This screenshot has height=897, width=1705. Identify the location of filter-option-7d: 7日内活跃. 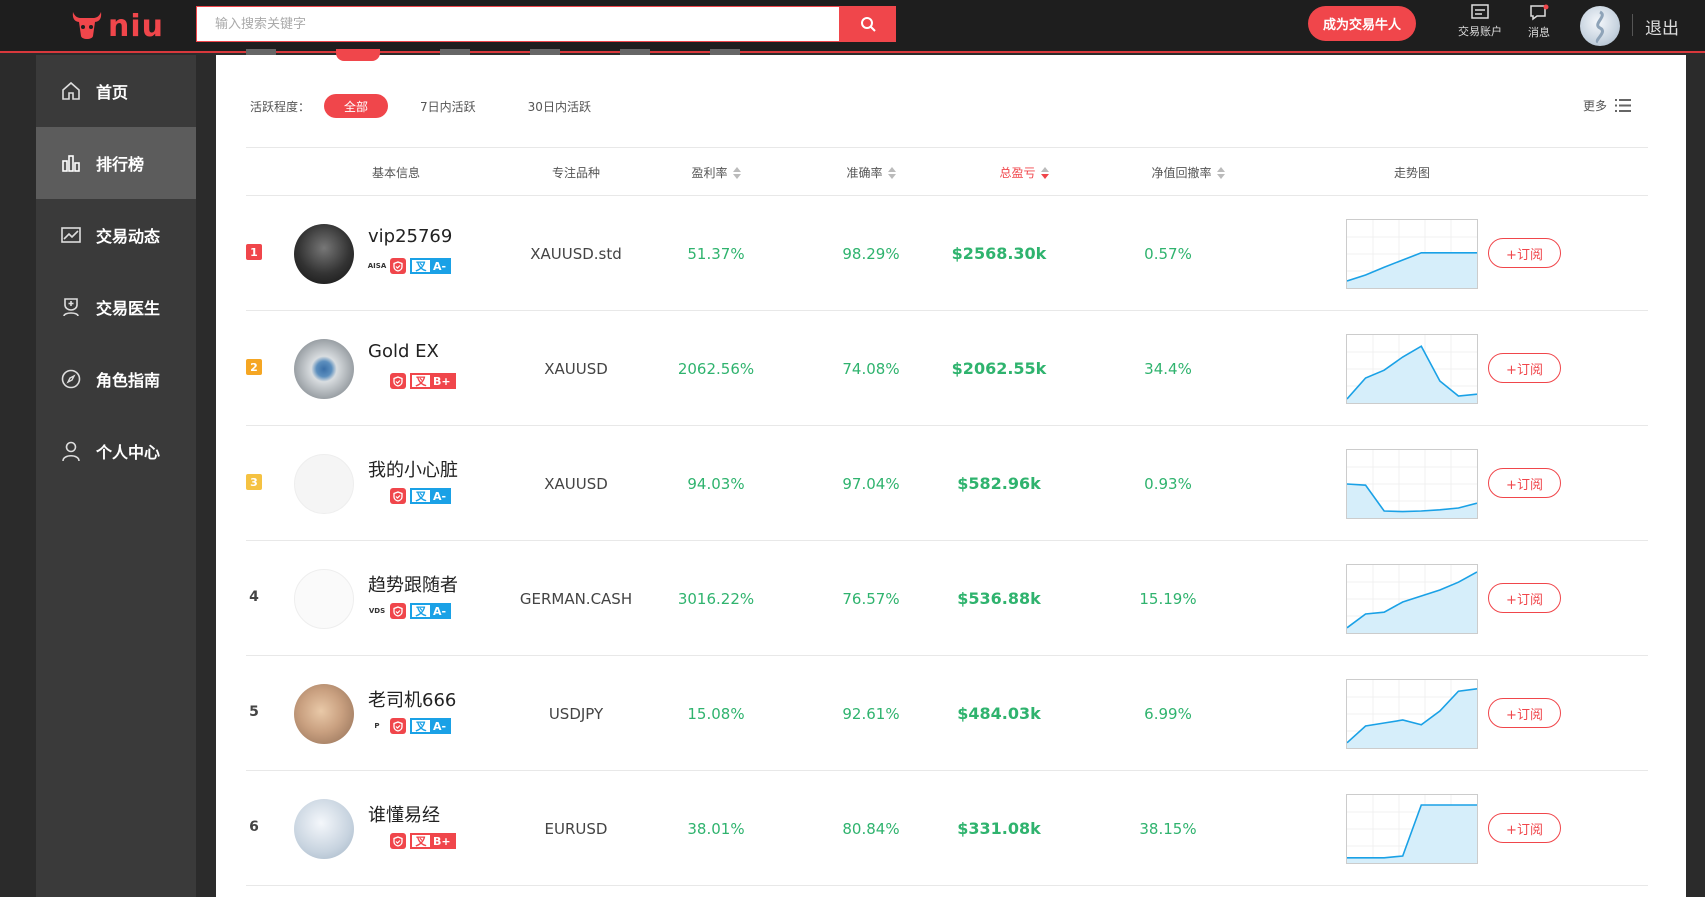
(448, 106).